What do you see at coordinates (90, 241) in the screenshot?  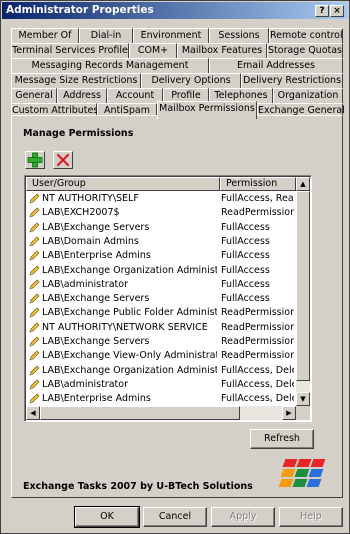 I see `user-group-cell: LAB\Domain Admins` at bounding box center [90, 241].